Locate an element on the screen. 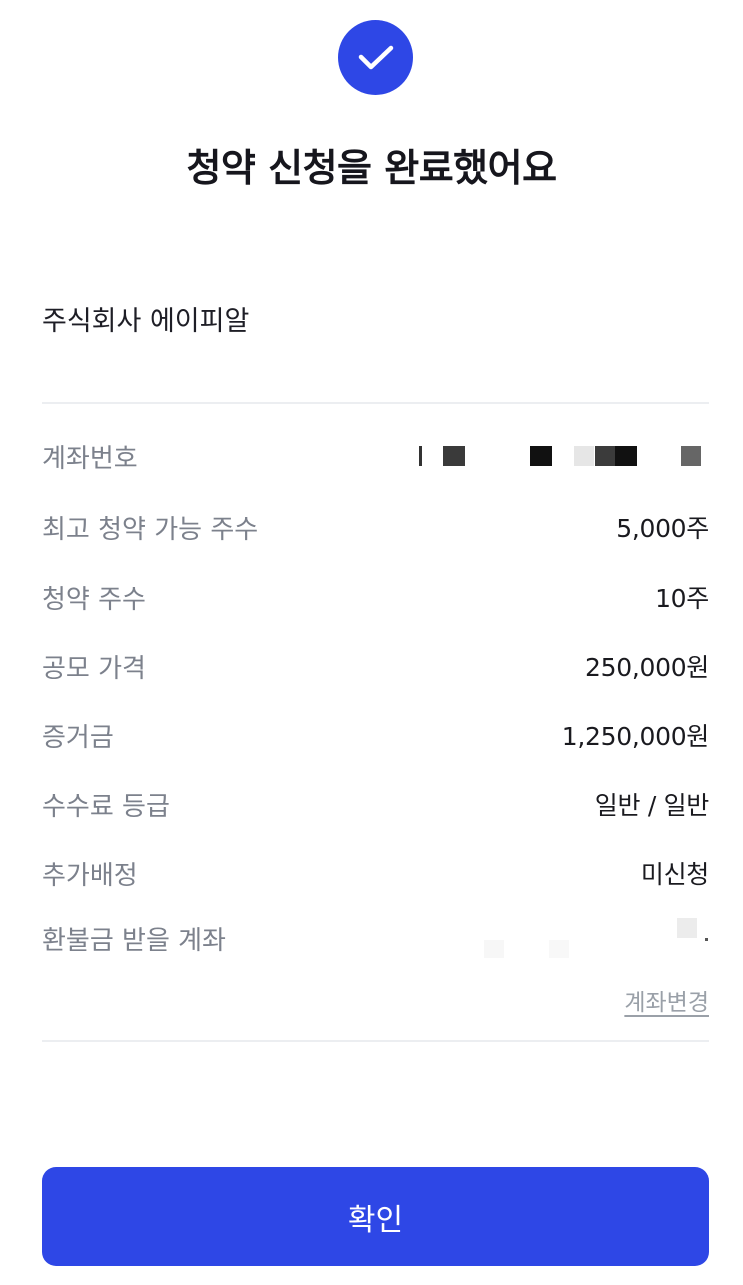  deposit-value: 1,250,000원 is located at coordinates (635, 736).